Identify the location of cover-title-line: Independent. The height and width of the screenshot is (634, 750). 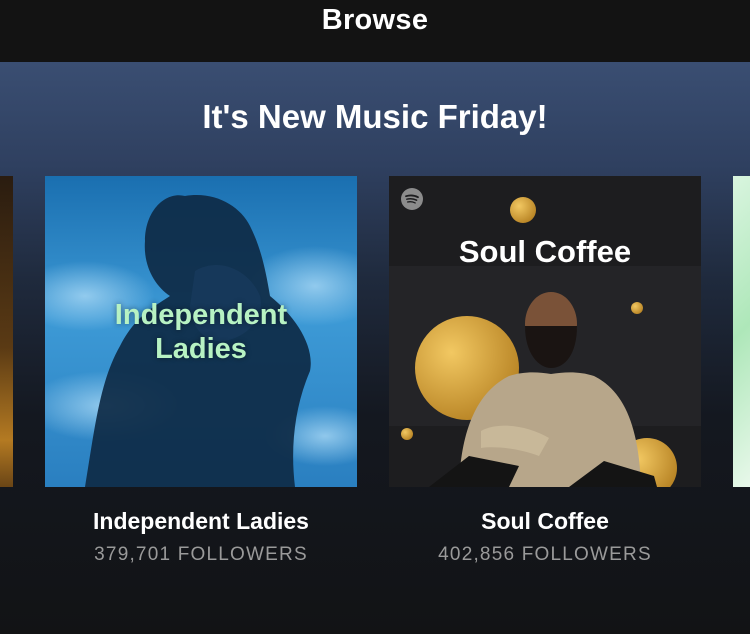
(201, 315).